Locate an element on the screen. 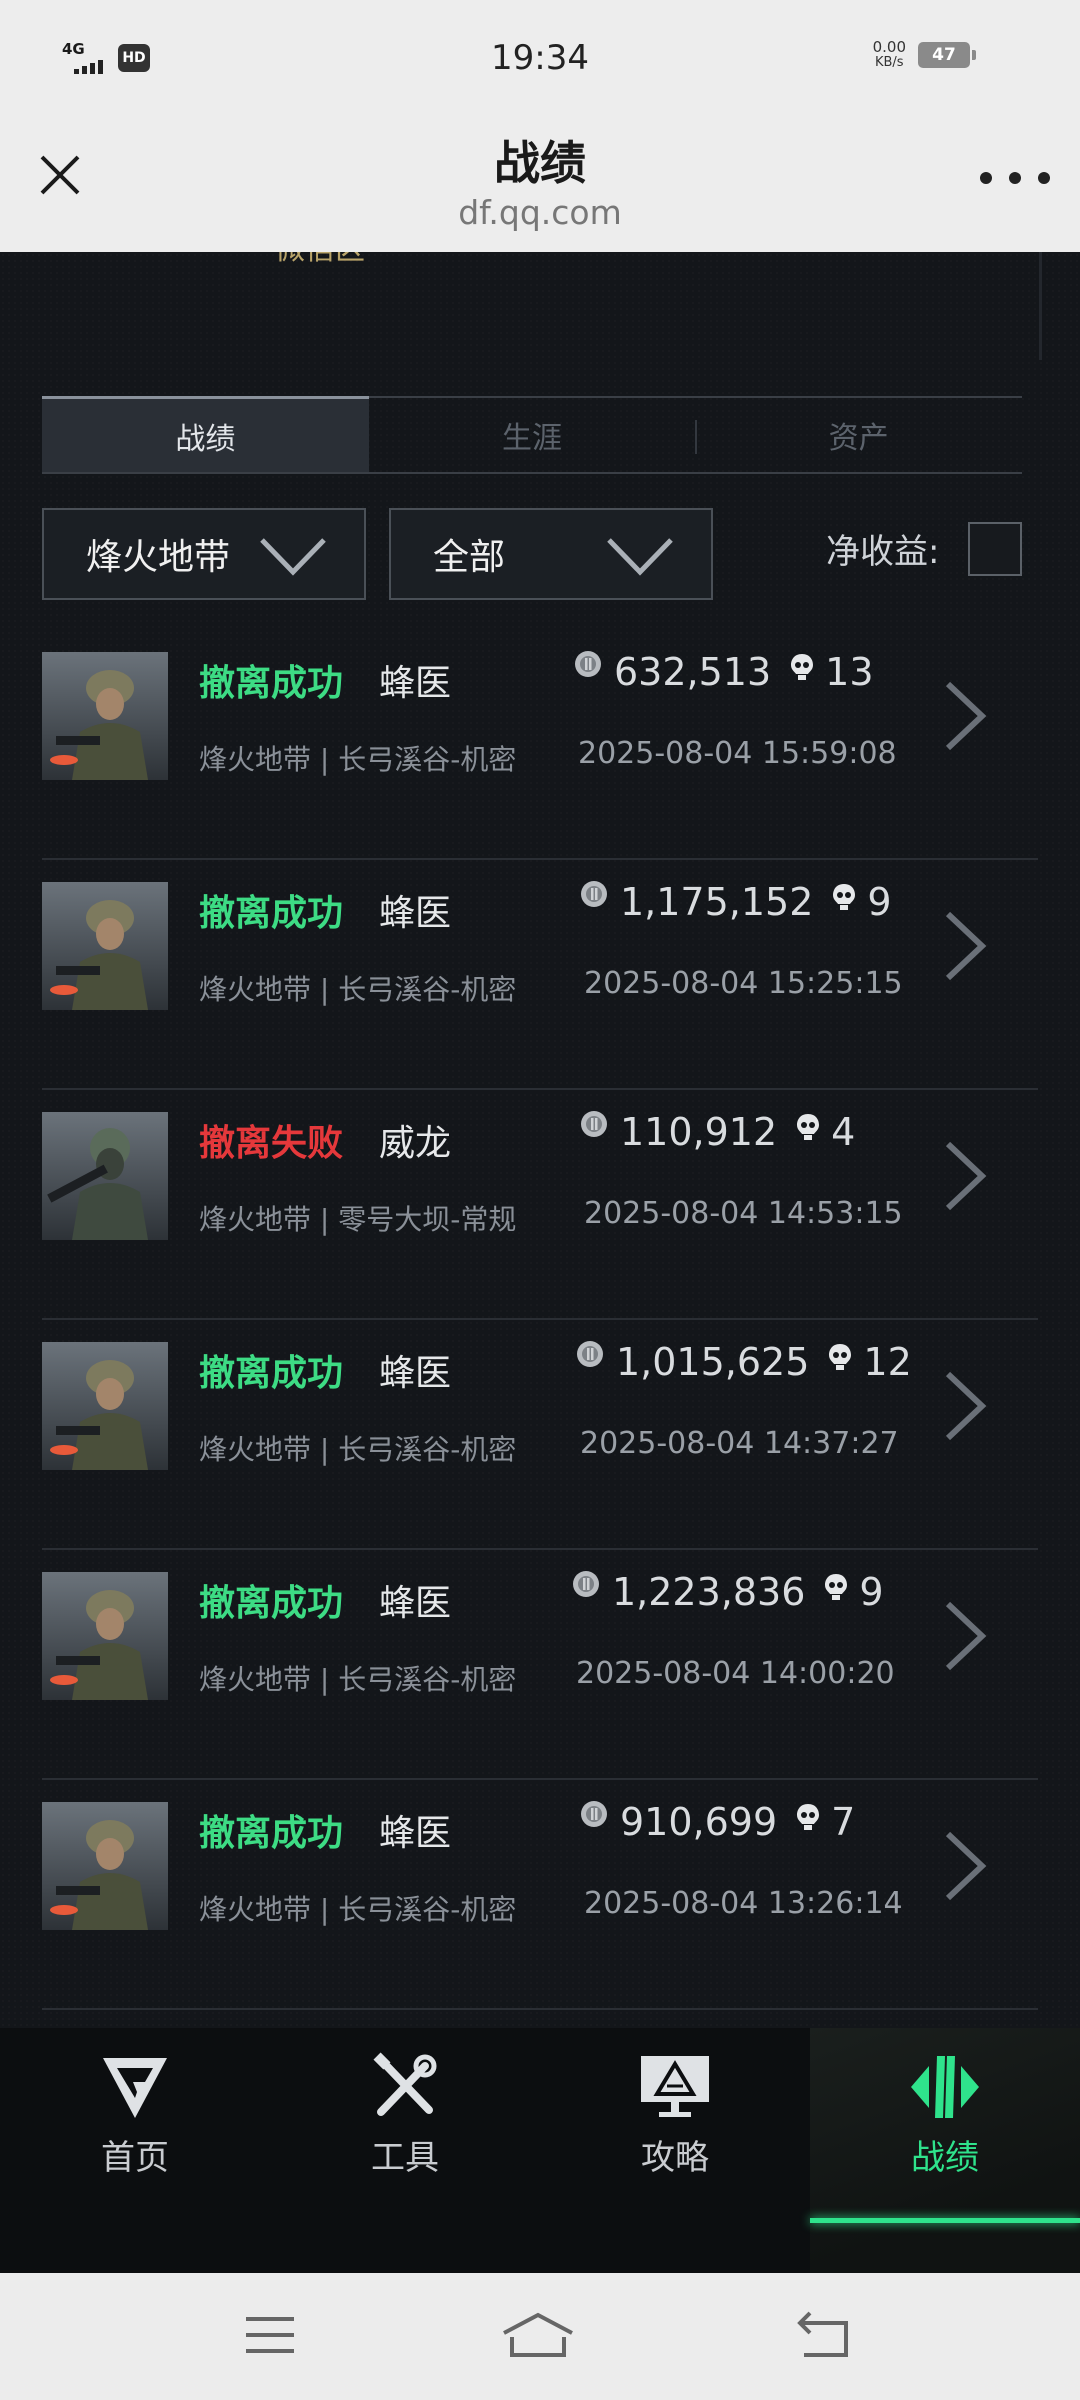 Image resolution: width=1080 pixels, height=2400 pixels. value-info: 1,015,625 12 is located at coordinates (744, 1362).